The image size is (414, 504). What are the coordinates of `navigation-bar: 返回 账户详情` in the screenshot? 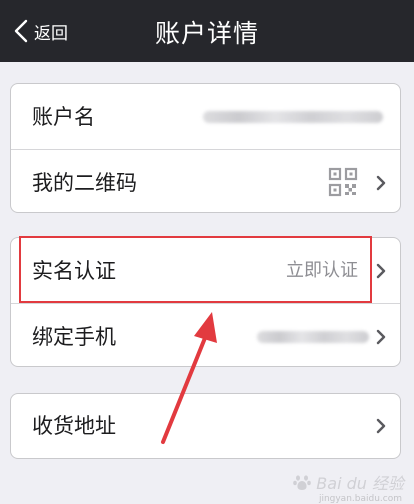 It's located at (207, 31).